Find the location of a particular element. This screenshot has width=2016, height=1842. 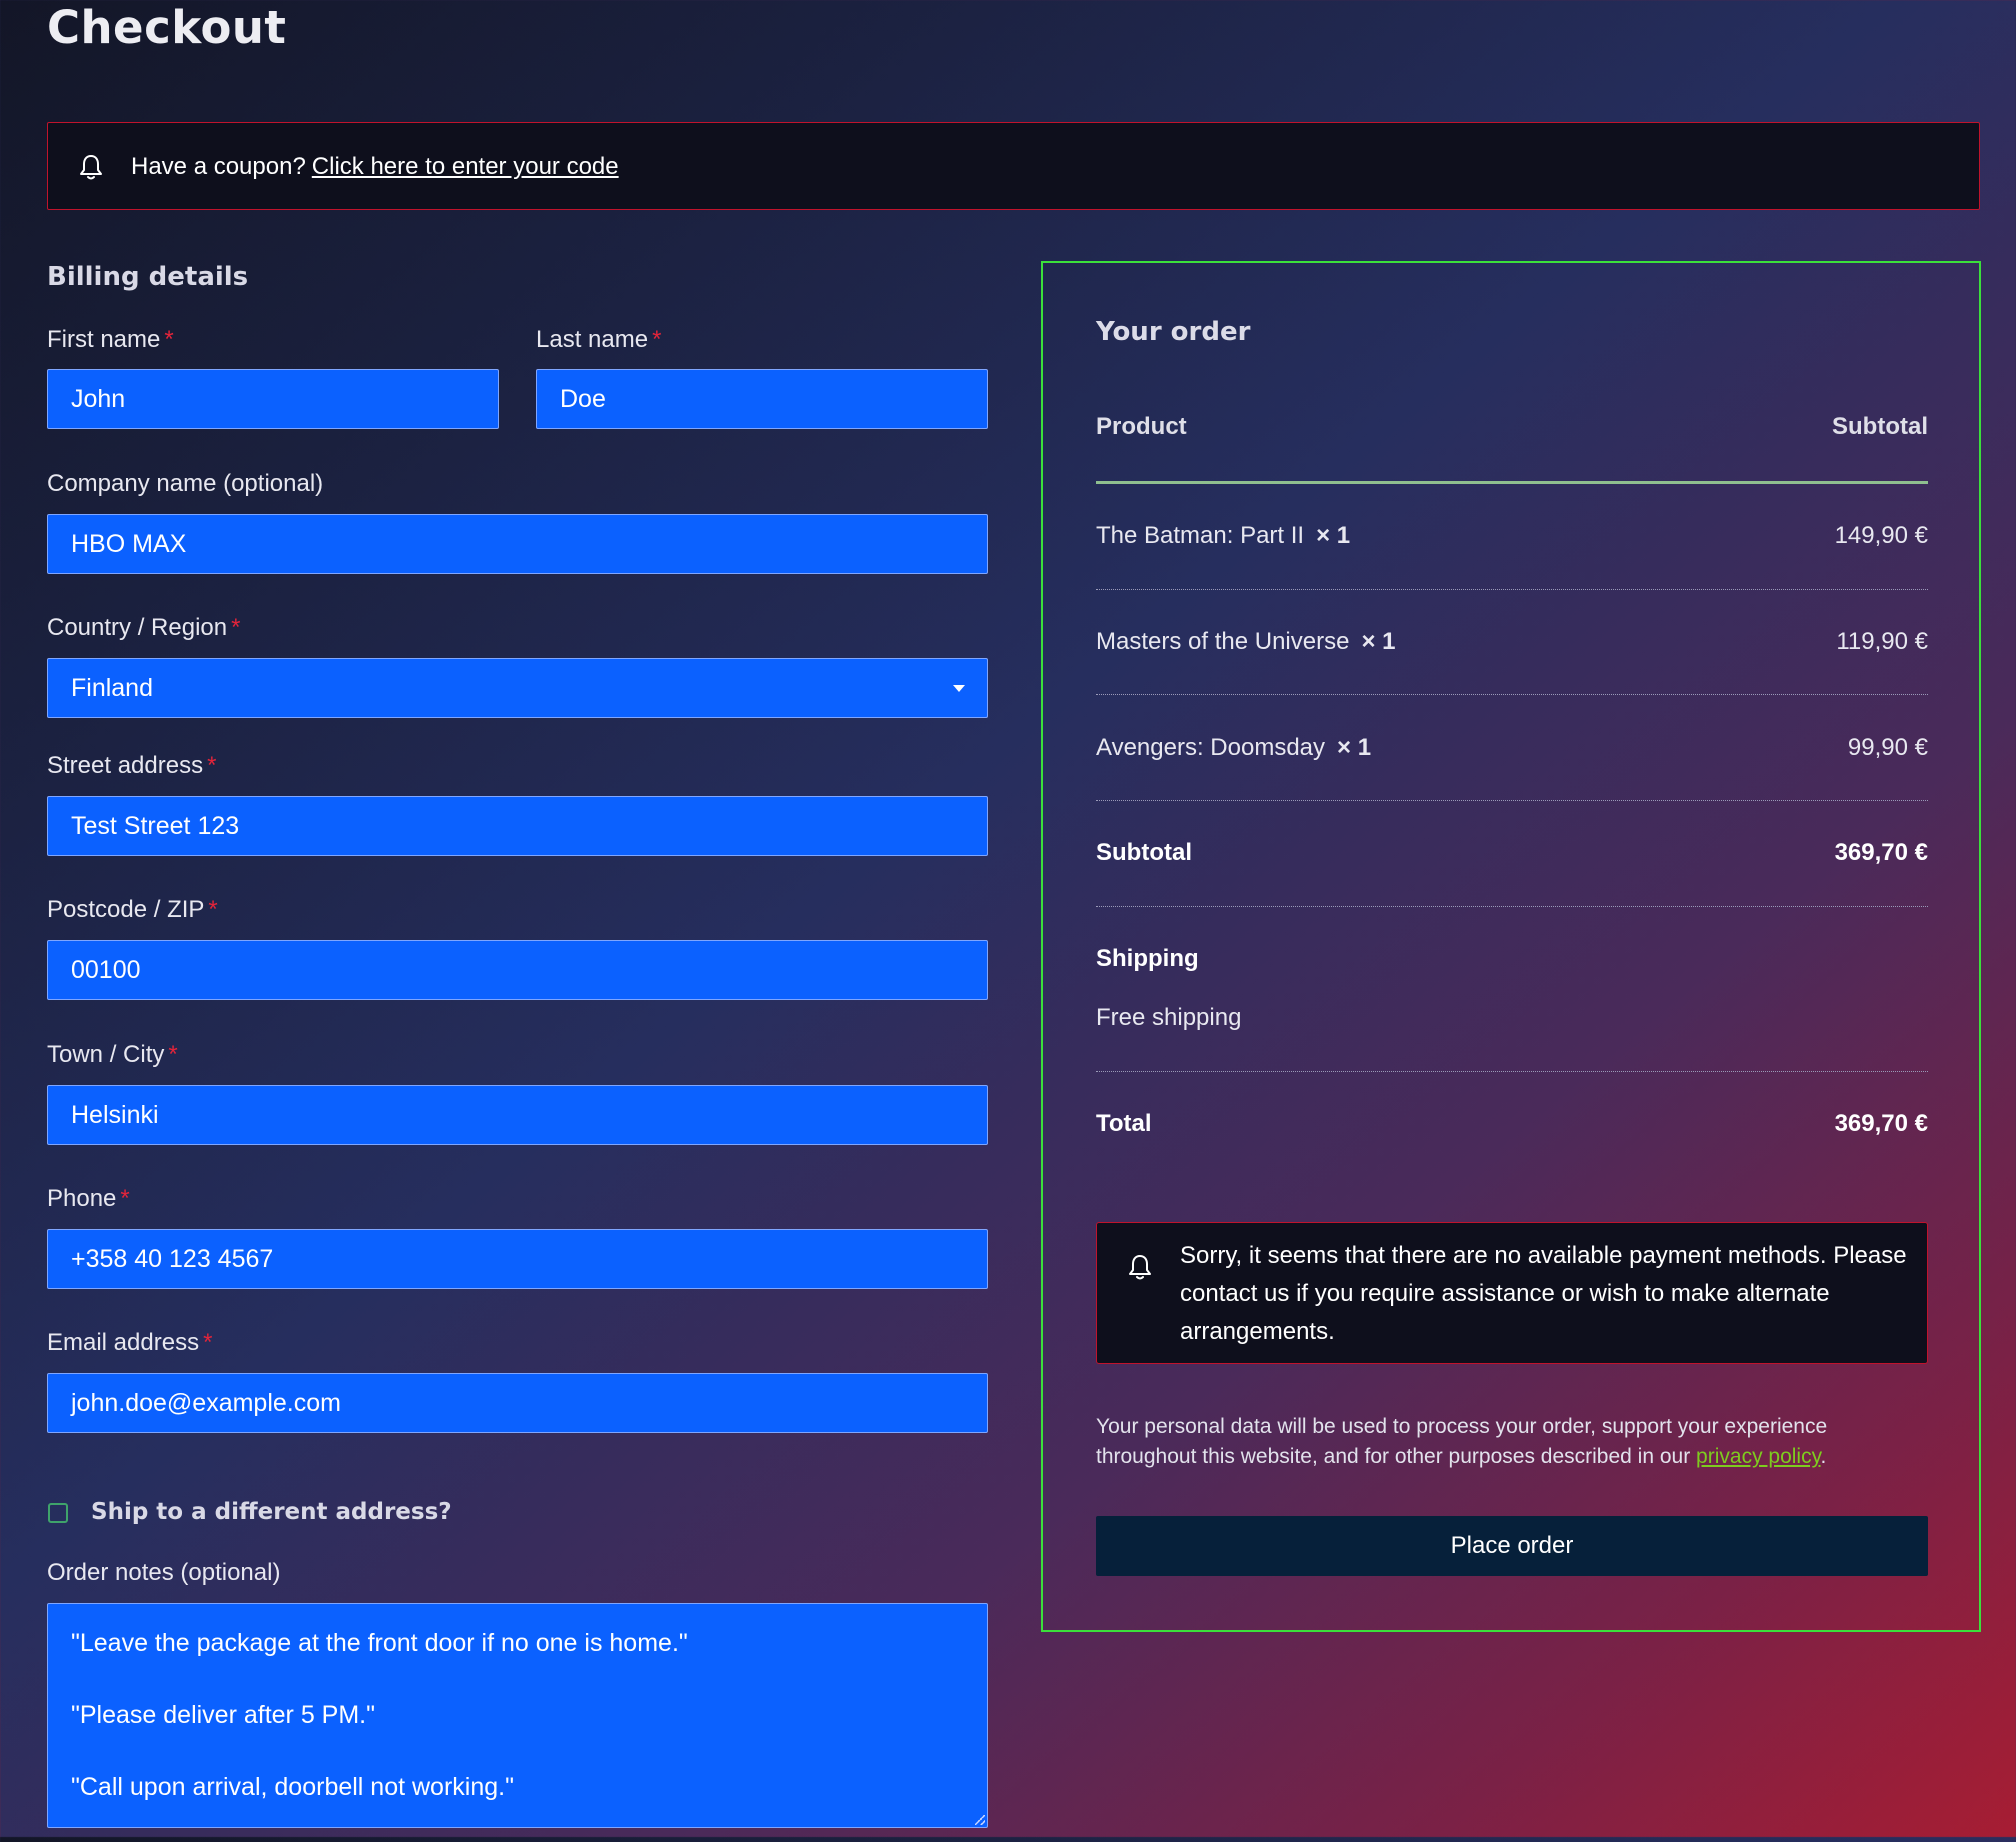

first-name-input: John is located at coordinates (273, 399).